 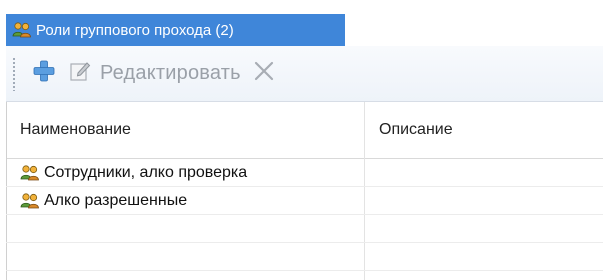 I want to click on column-header-name: Наименование, so click(x=190, y=130).